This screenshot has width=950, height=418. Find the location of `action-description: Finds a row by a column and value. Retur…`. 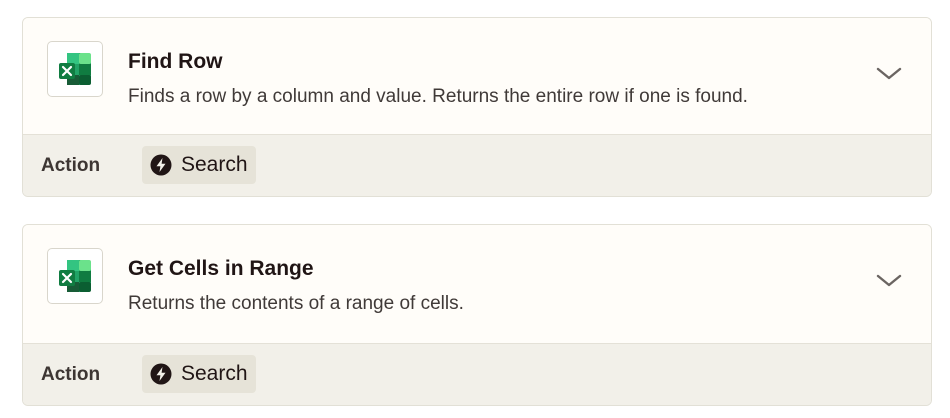

action-description: Finds a row by a column and value. Retur… is located at coordinates (438, 96).